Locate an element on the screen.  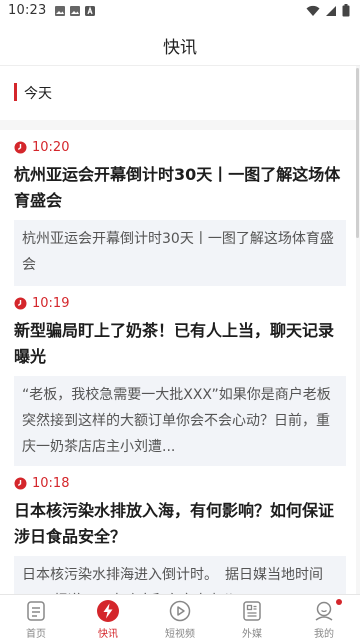
news-time-row: 10:19 is located at coordinates (41, 303).